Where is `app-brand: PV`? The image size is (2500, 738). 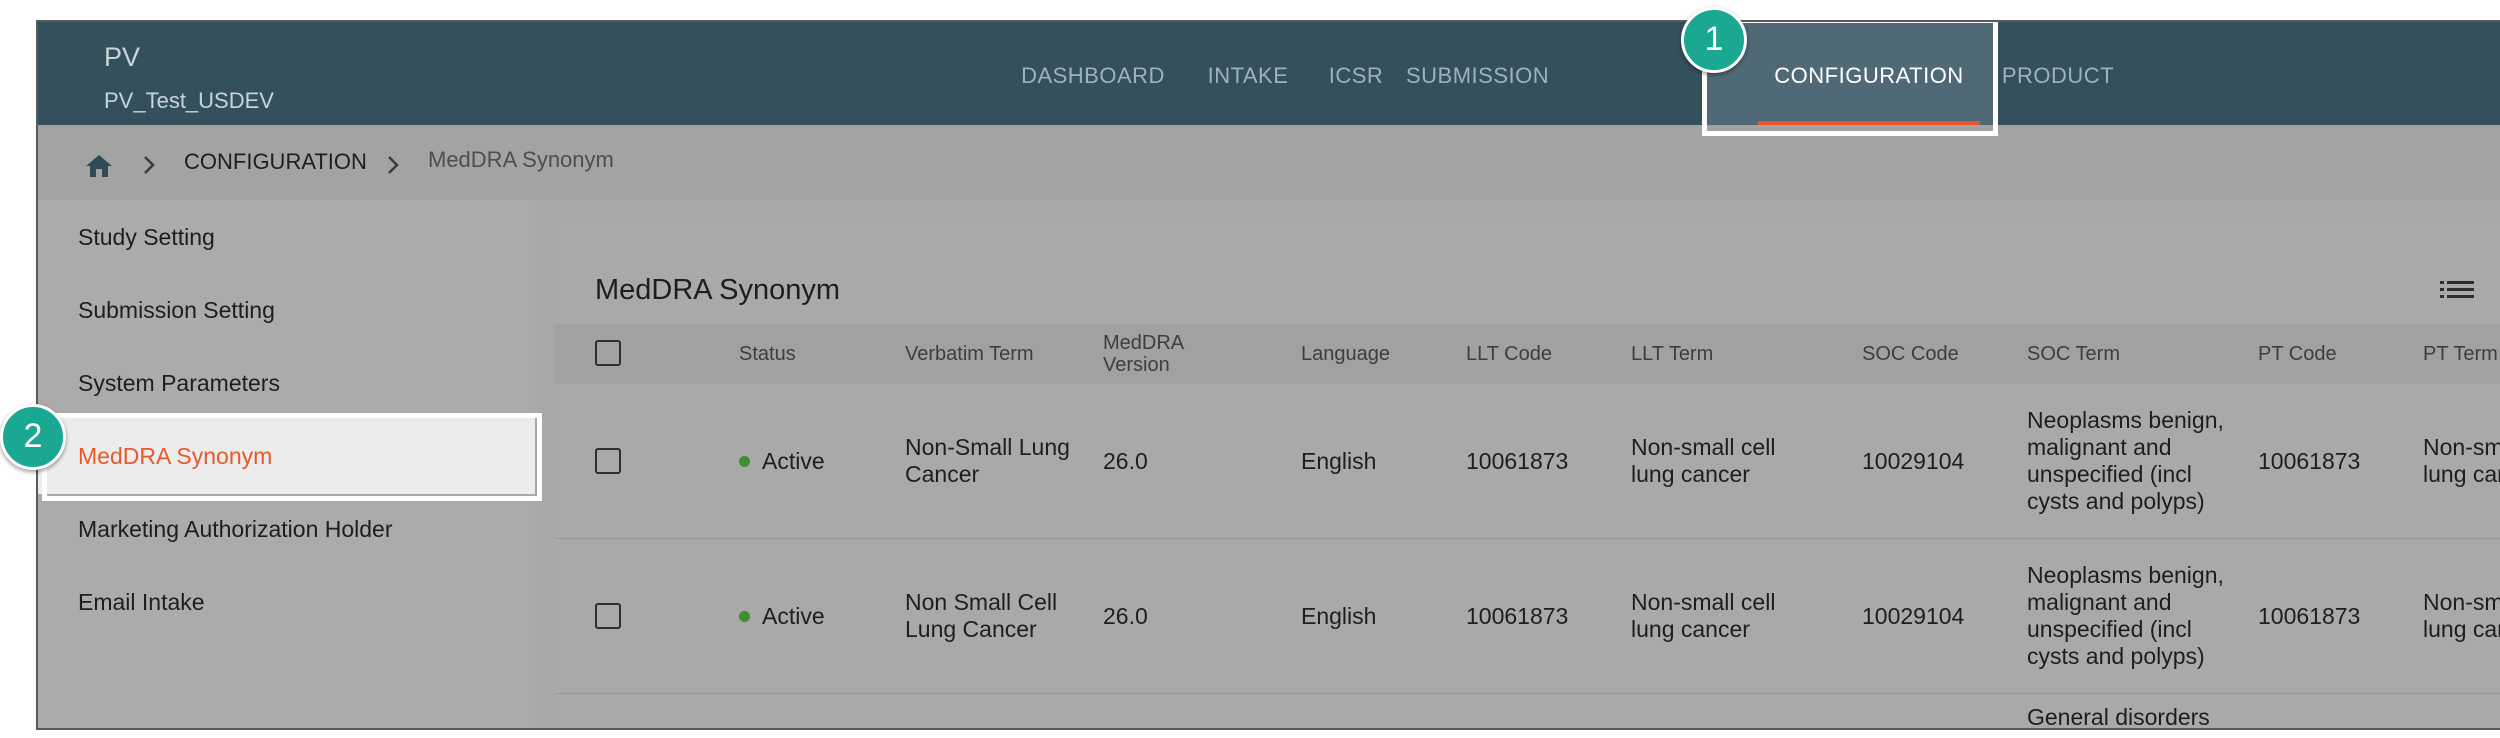
app-brand: PV is located at coordinates (122, 57).